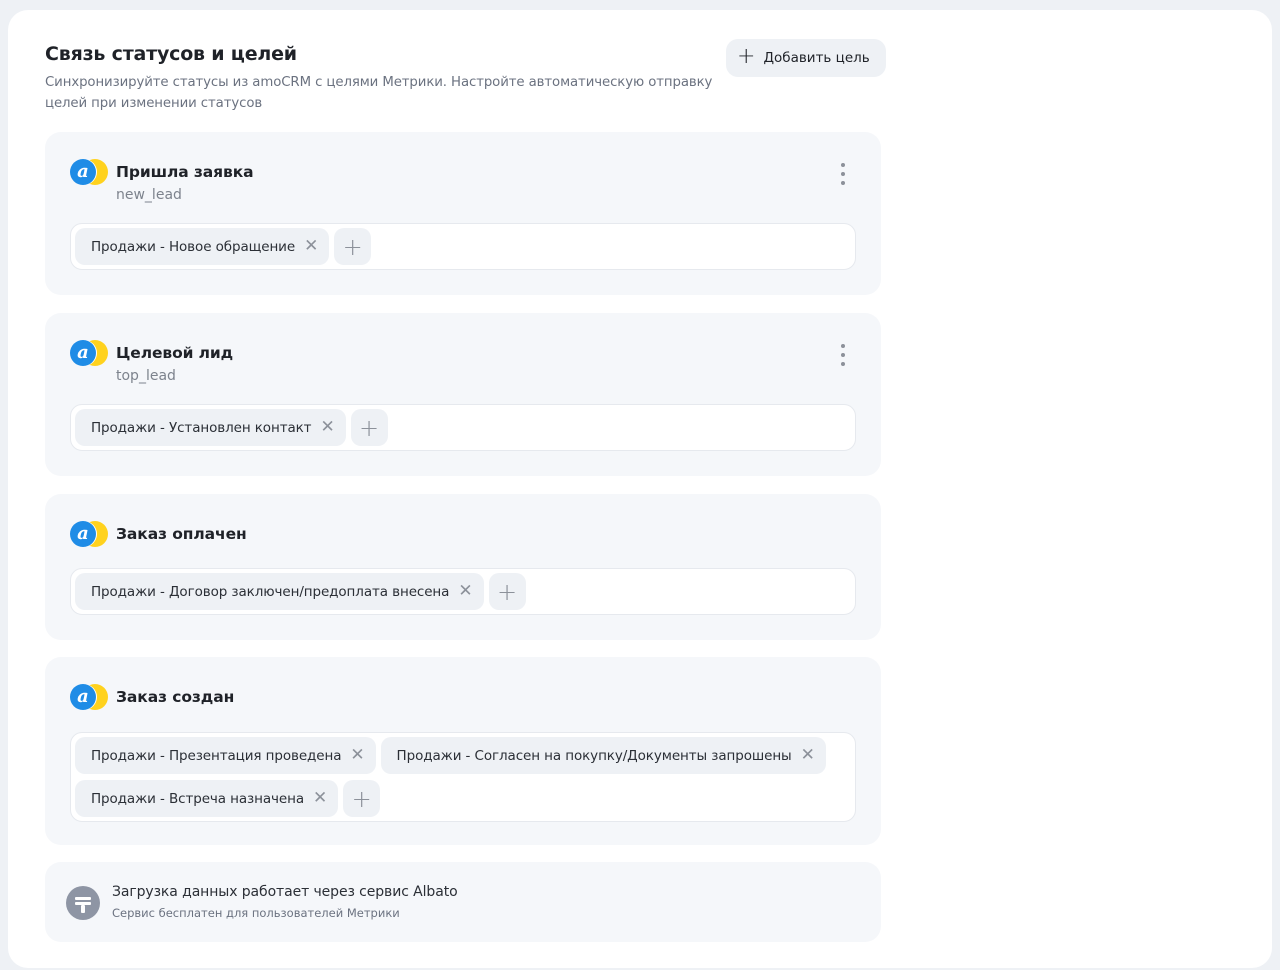 The image size is (1280, 970). Describe the element at coordinates (746, 56) in the screenshot. I see `plus-icon: +` at that location.